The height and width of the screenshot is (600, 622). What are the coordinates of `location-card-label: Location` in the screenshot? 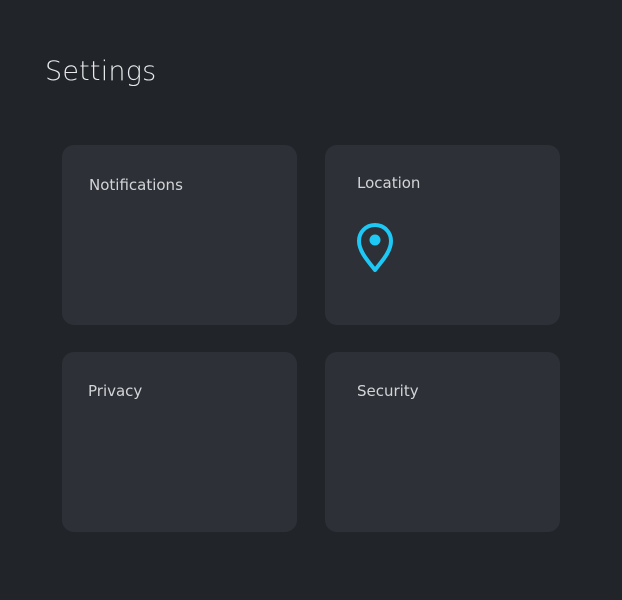 It's located at (389, 183).